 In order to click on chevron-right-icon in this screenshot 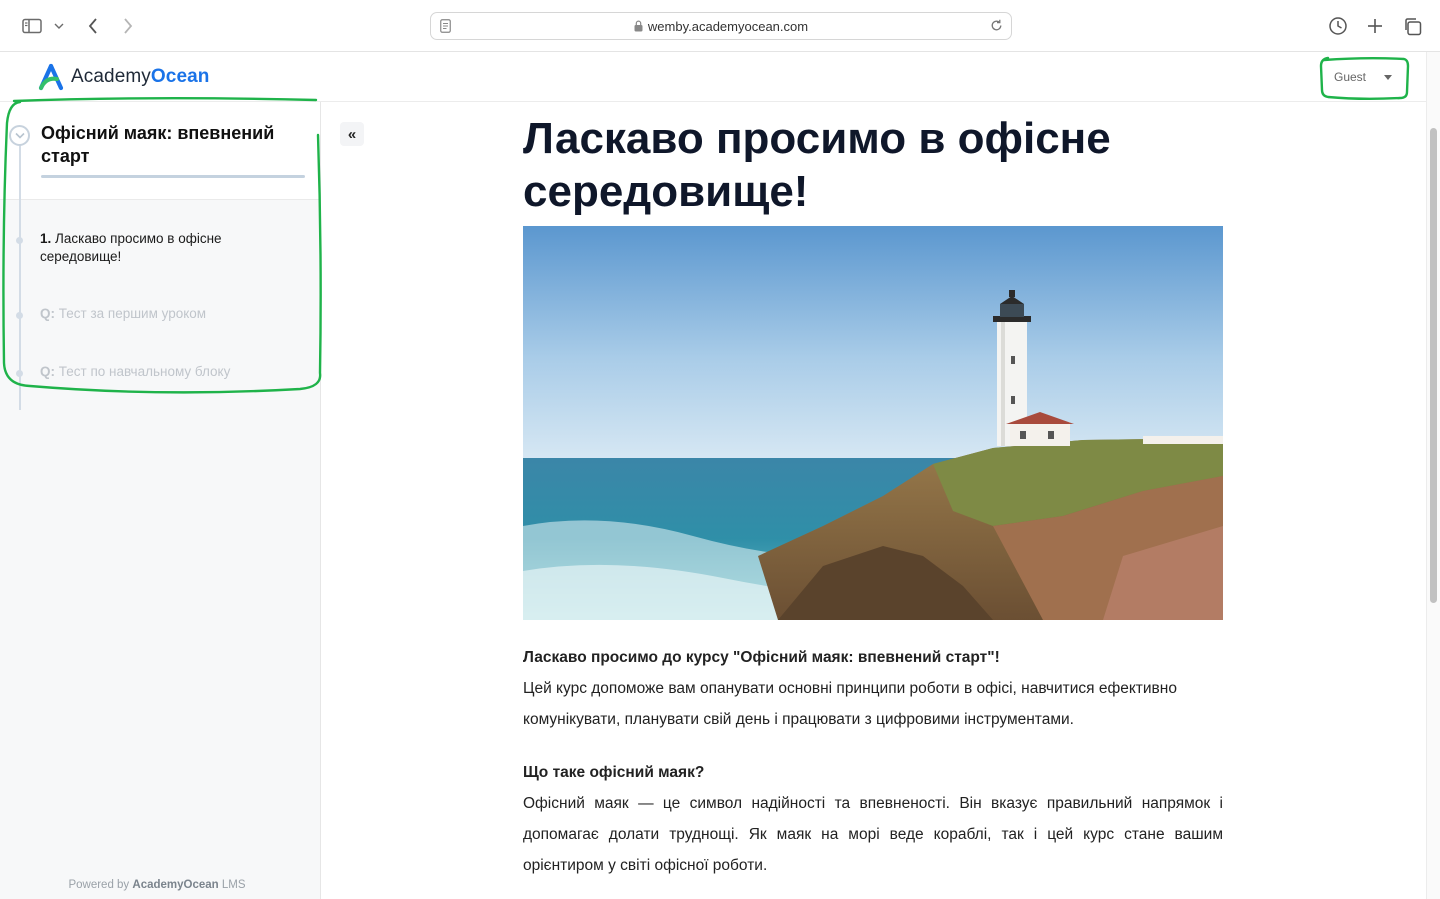, I will do `click(128, 26)`.